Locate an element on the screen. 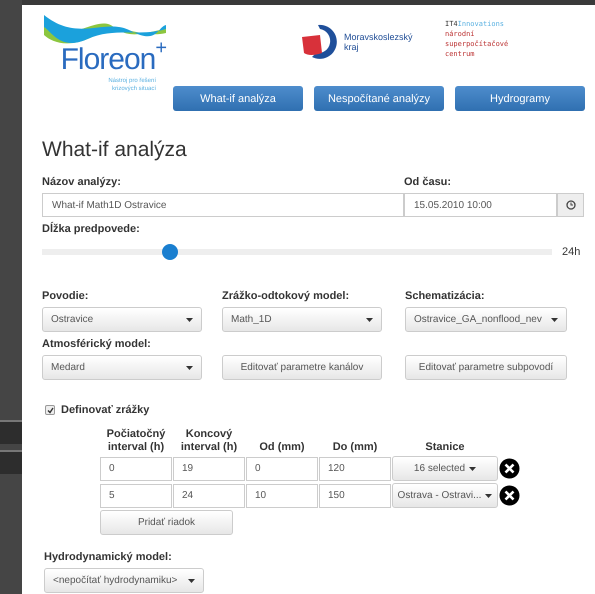 Image resolution: width=595 pixels, height=594 pixels. dropdown: <nepočítať hydrodynamiku> is located at coordinates (124, 580).